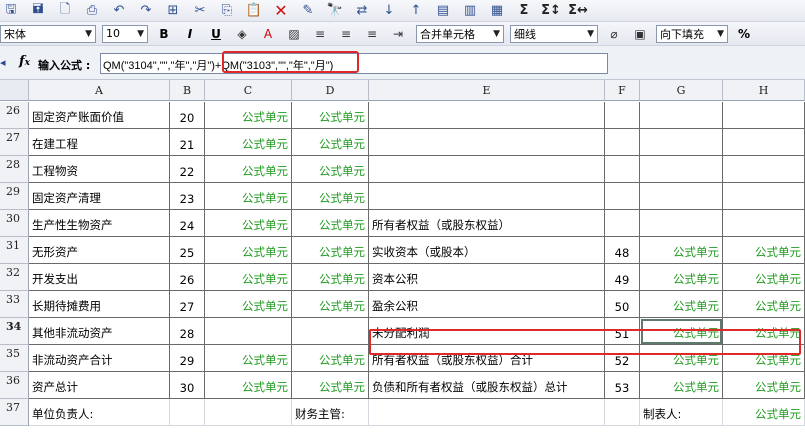 This screenshot has width=805, height=435. I want to click on cell-b31: 25, so click(187, 250).